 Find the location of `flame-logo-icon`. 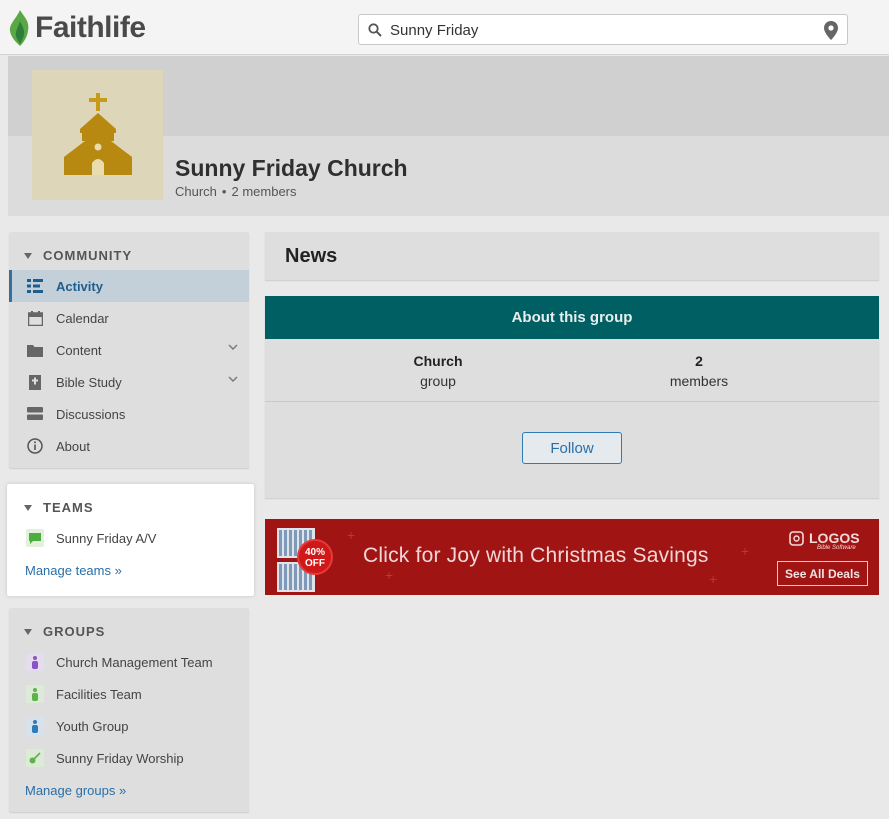

flame-logo-icon is located at coordinates (19, 28).